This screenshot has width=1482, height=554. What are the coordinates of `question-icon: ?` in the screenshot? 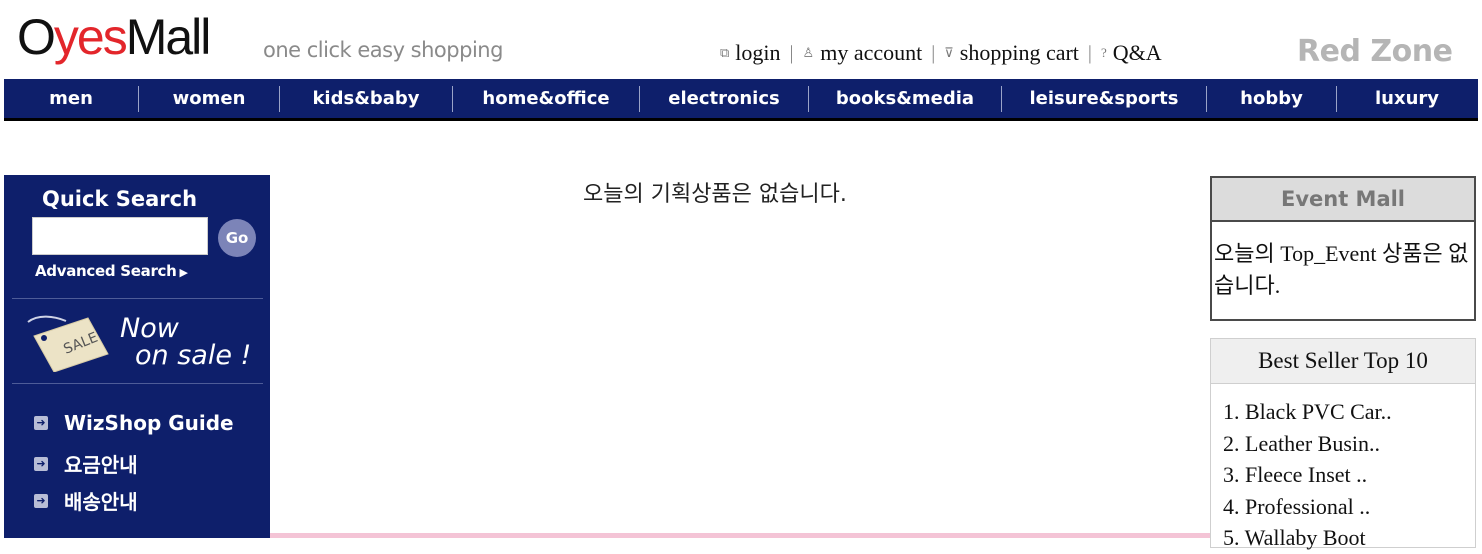 It's located at (1103, 52).